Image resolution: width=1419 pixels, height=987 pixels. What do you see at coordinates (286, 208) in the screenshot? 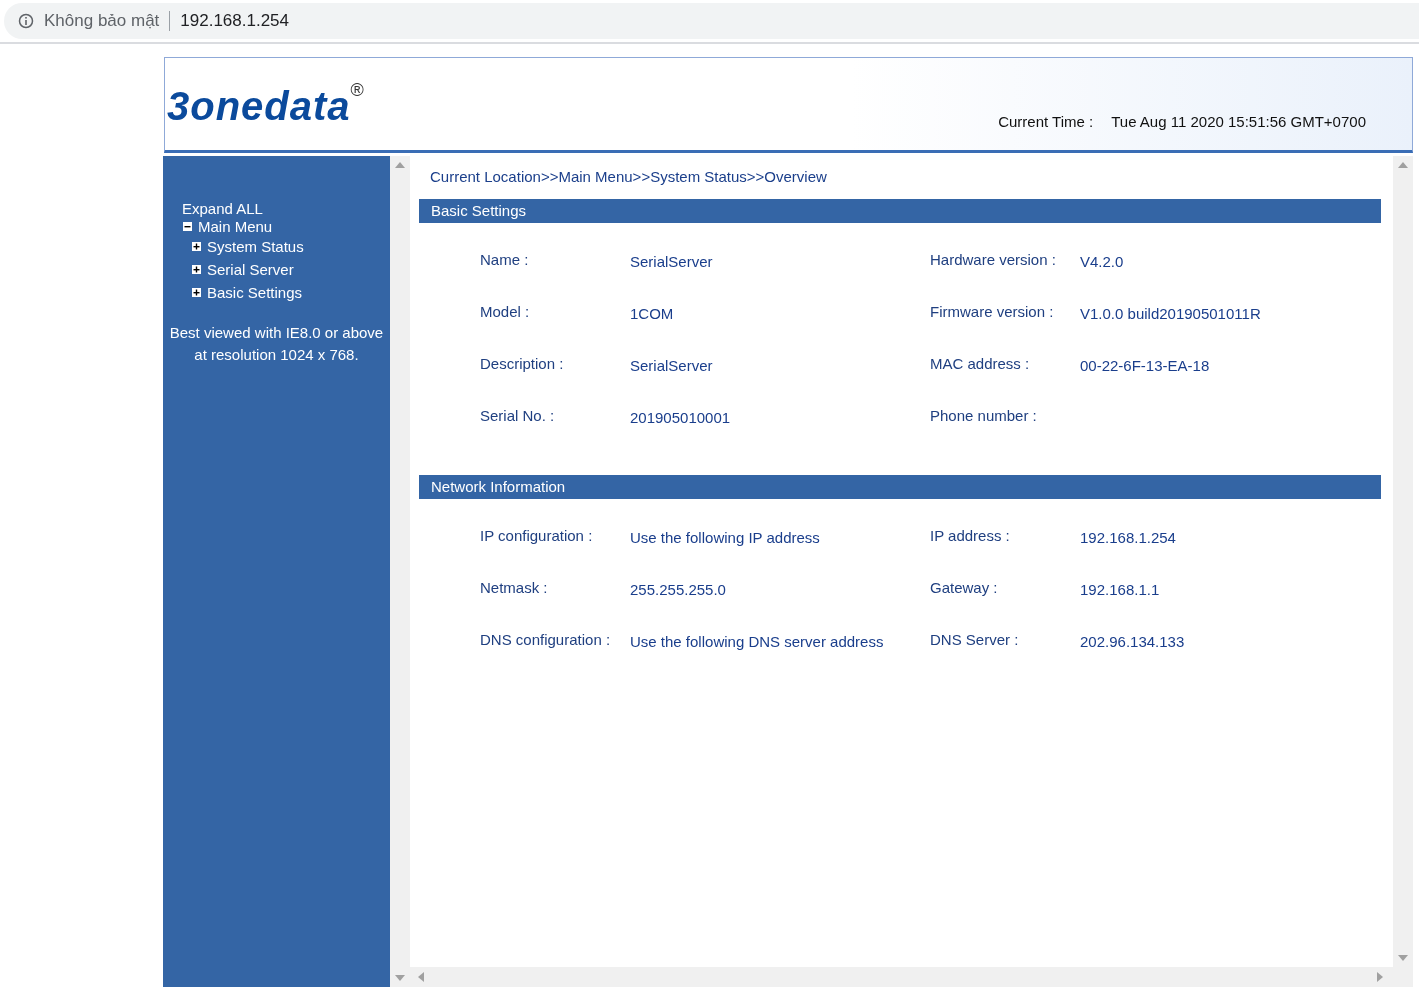
I see `expand-all-link: Expand ALL` at bounding box center [286, 208].